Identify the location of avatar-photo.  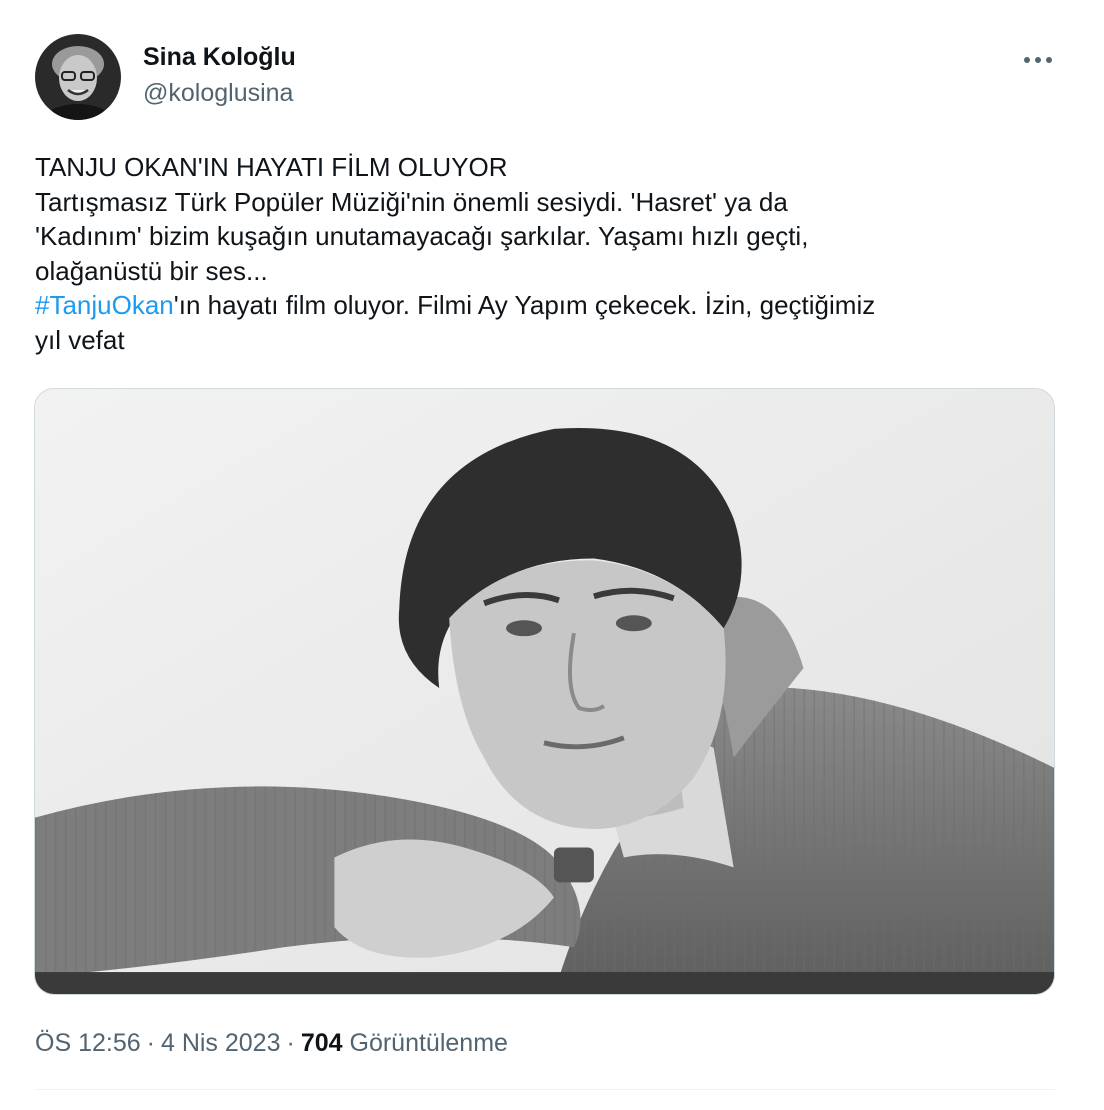
(78, 77).